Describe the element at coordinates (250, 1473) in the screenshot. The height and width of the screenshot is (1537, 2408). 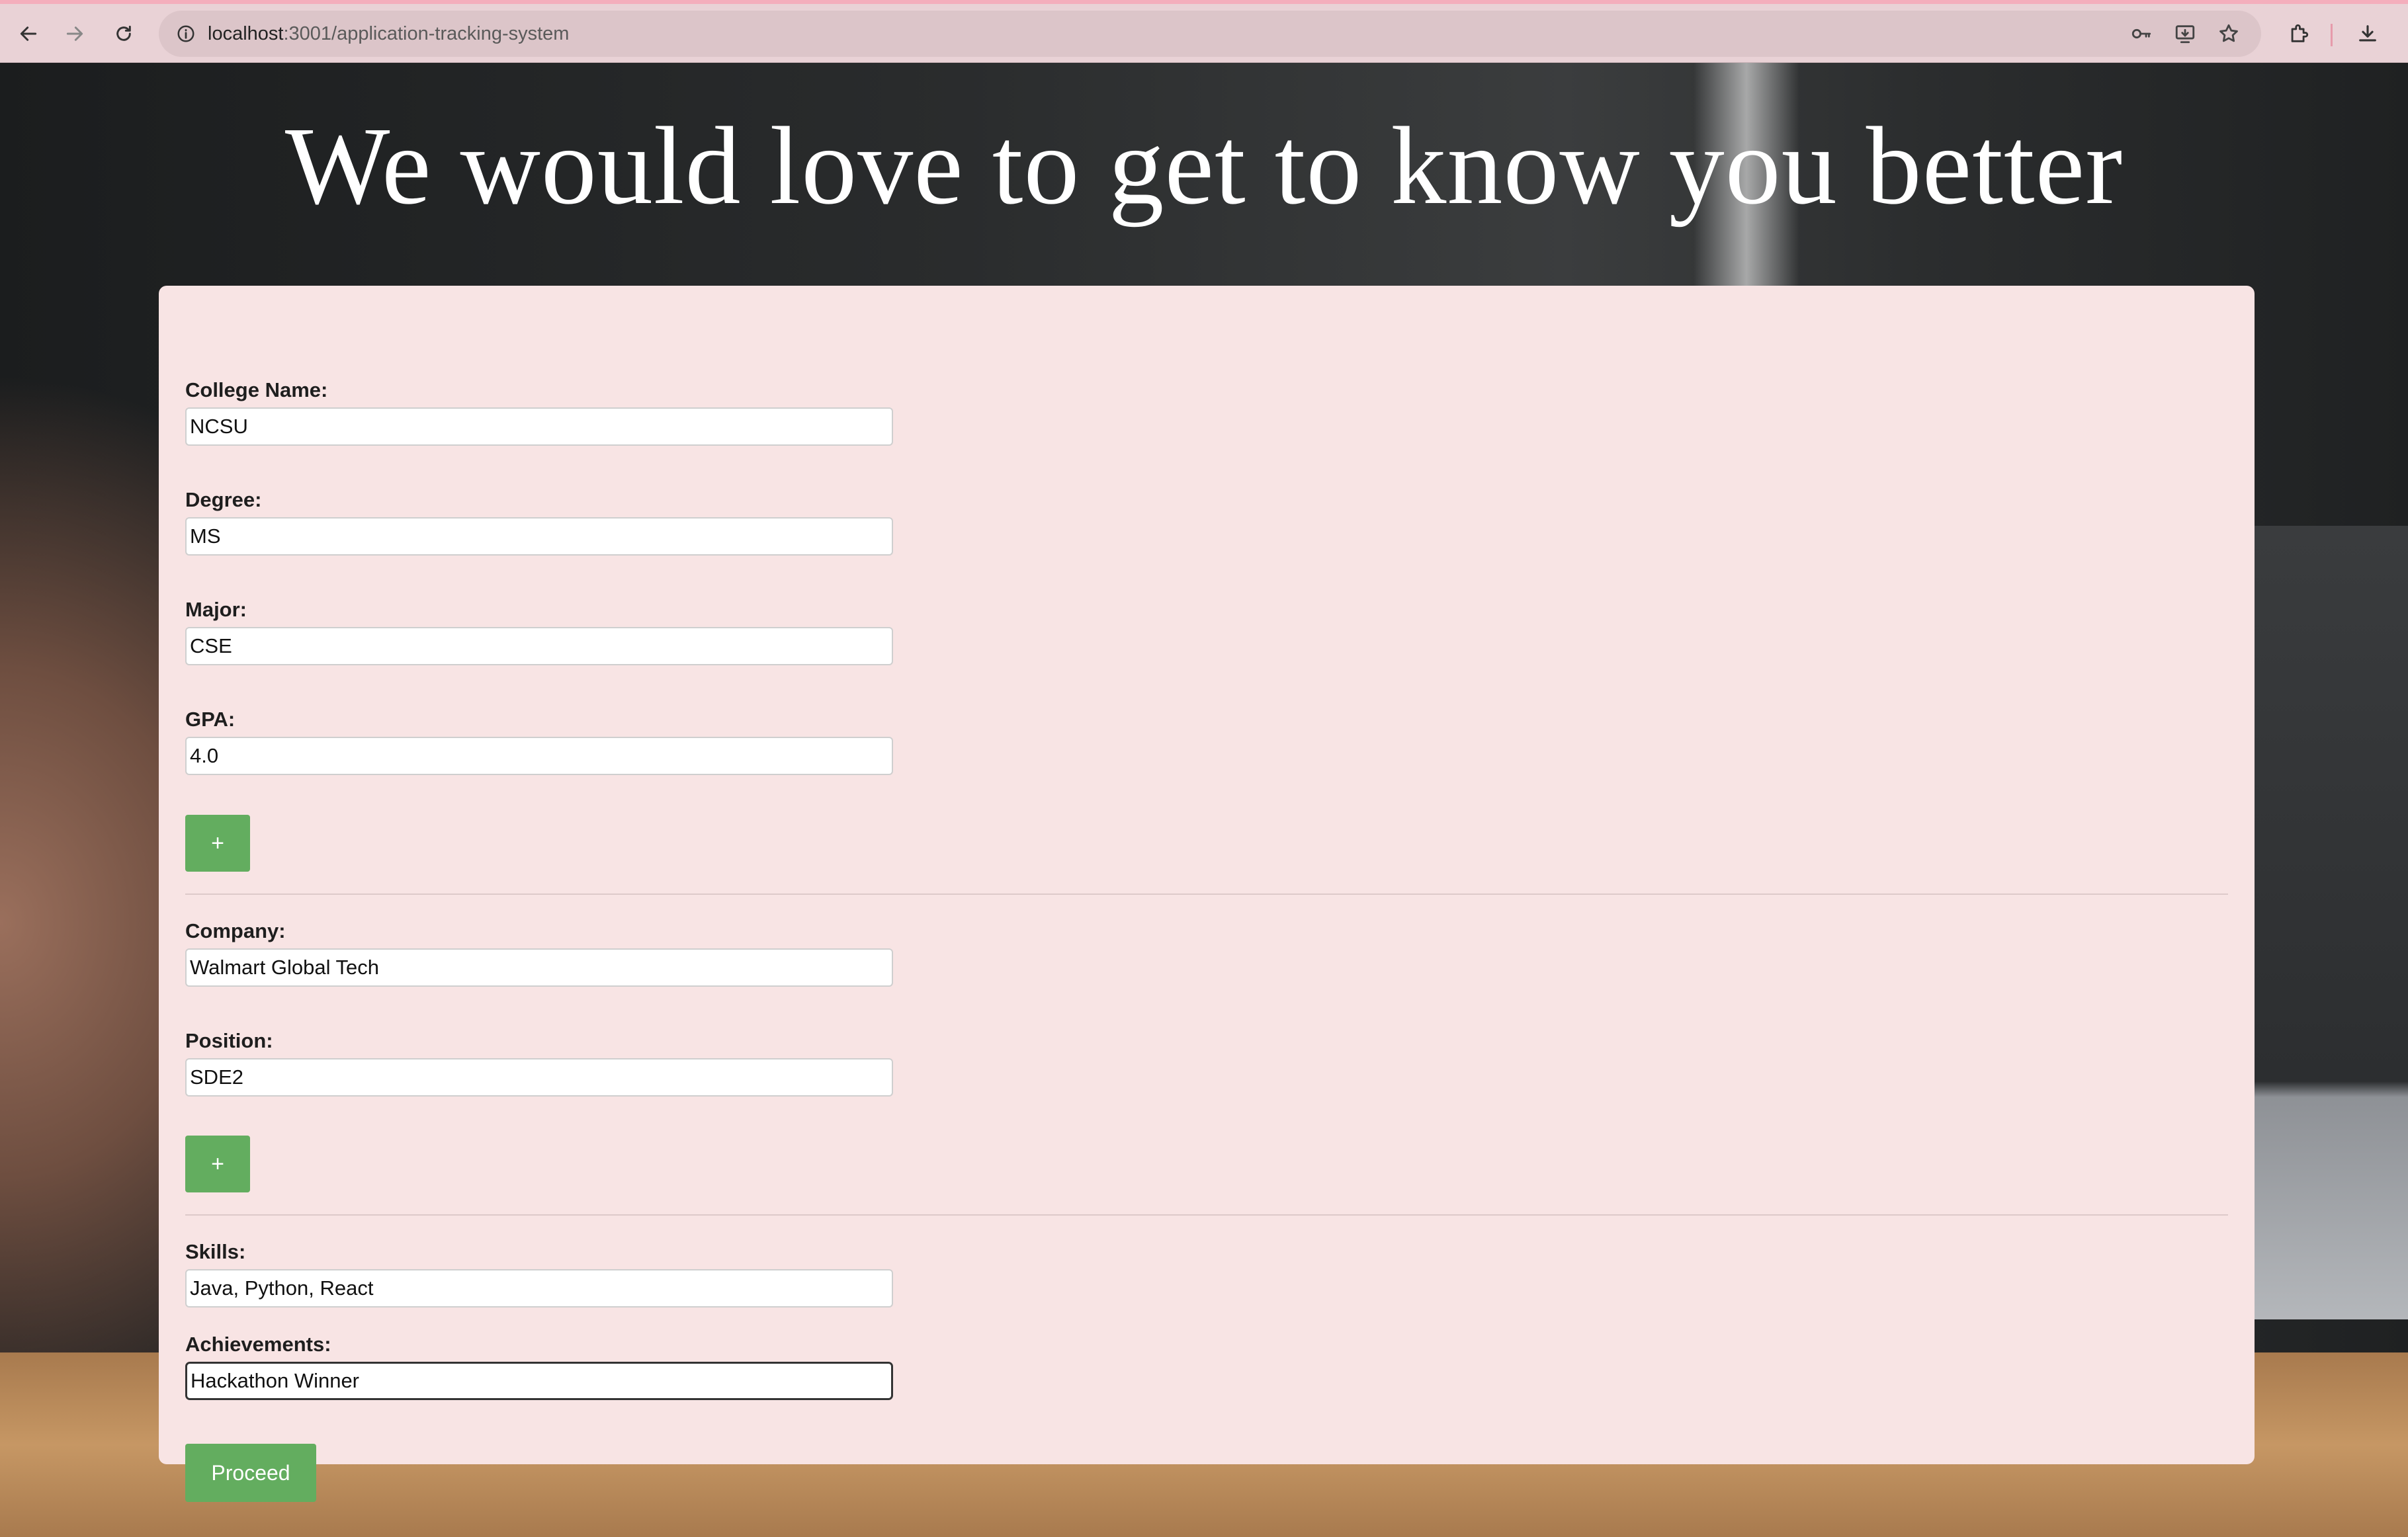
I see `proceed-button: Proceed` at that location.